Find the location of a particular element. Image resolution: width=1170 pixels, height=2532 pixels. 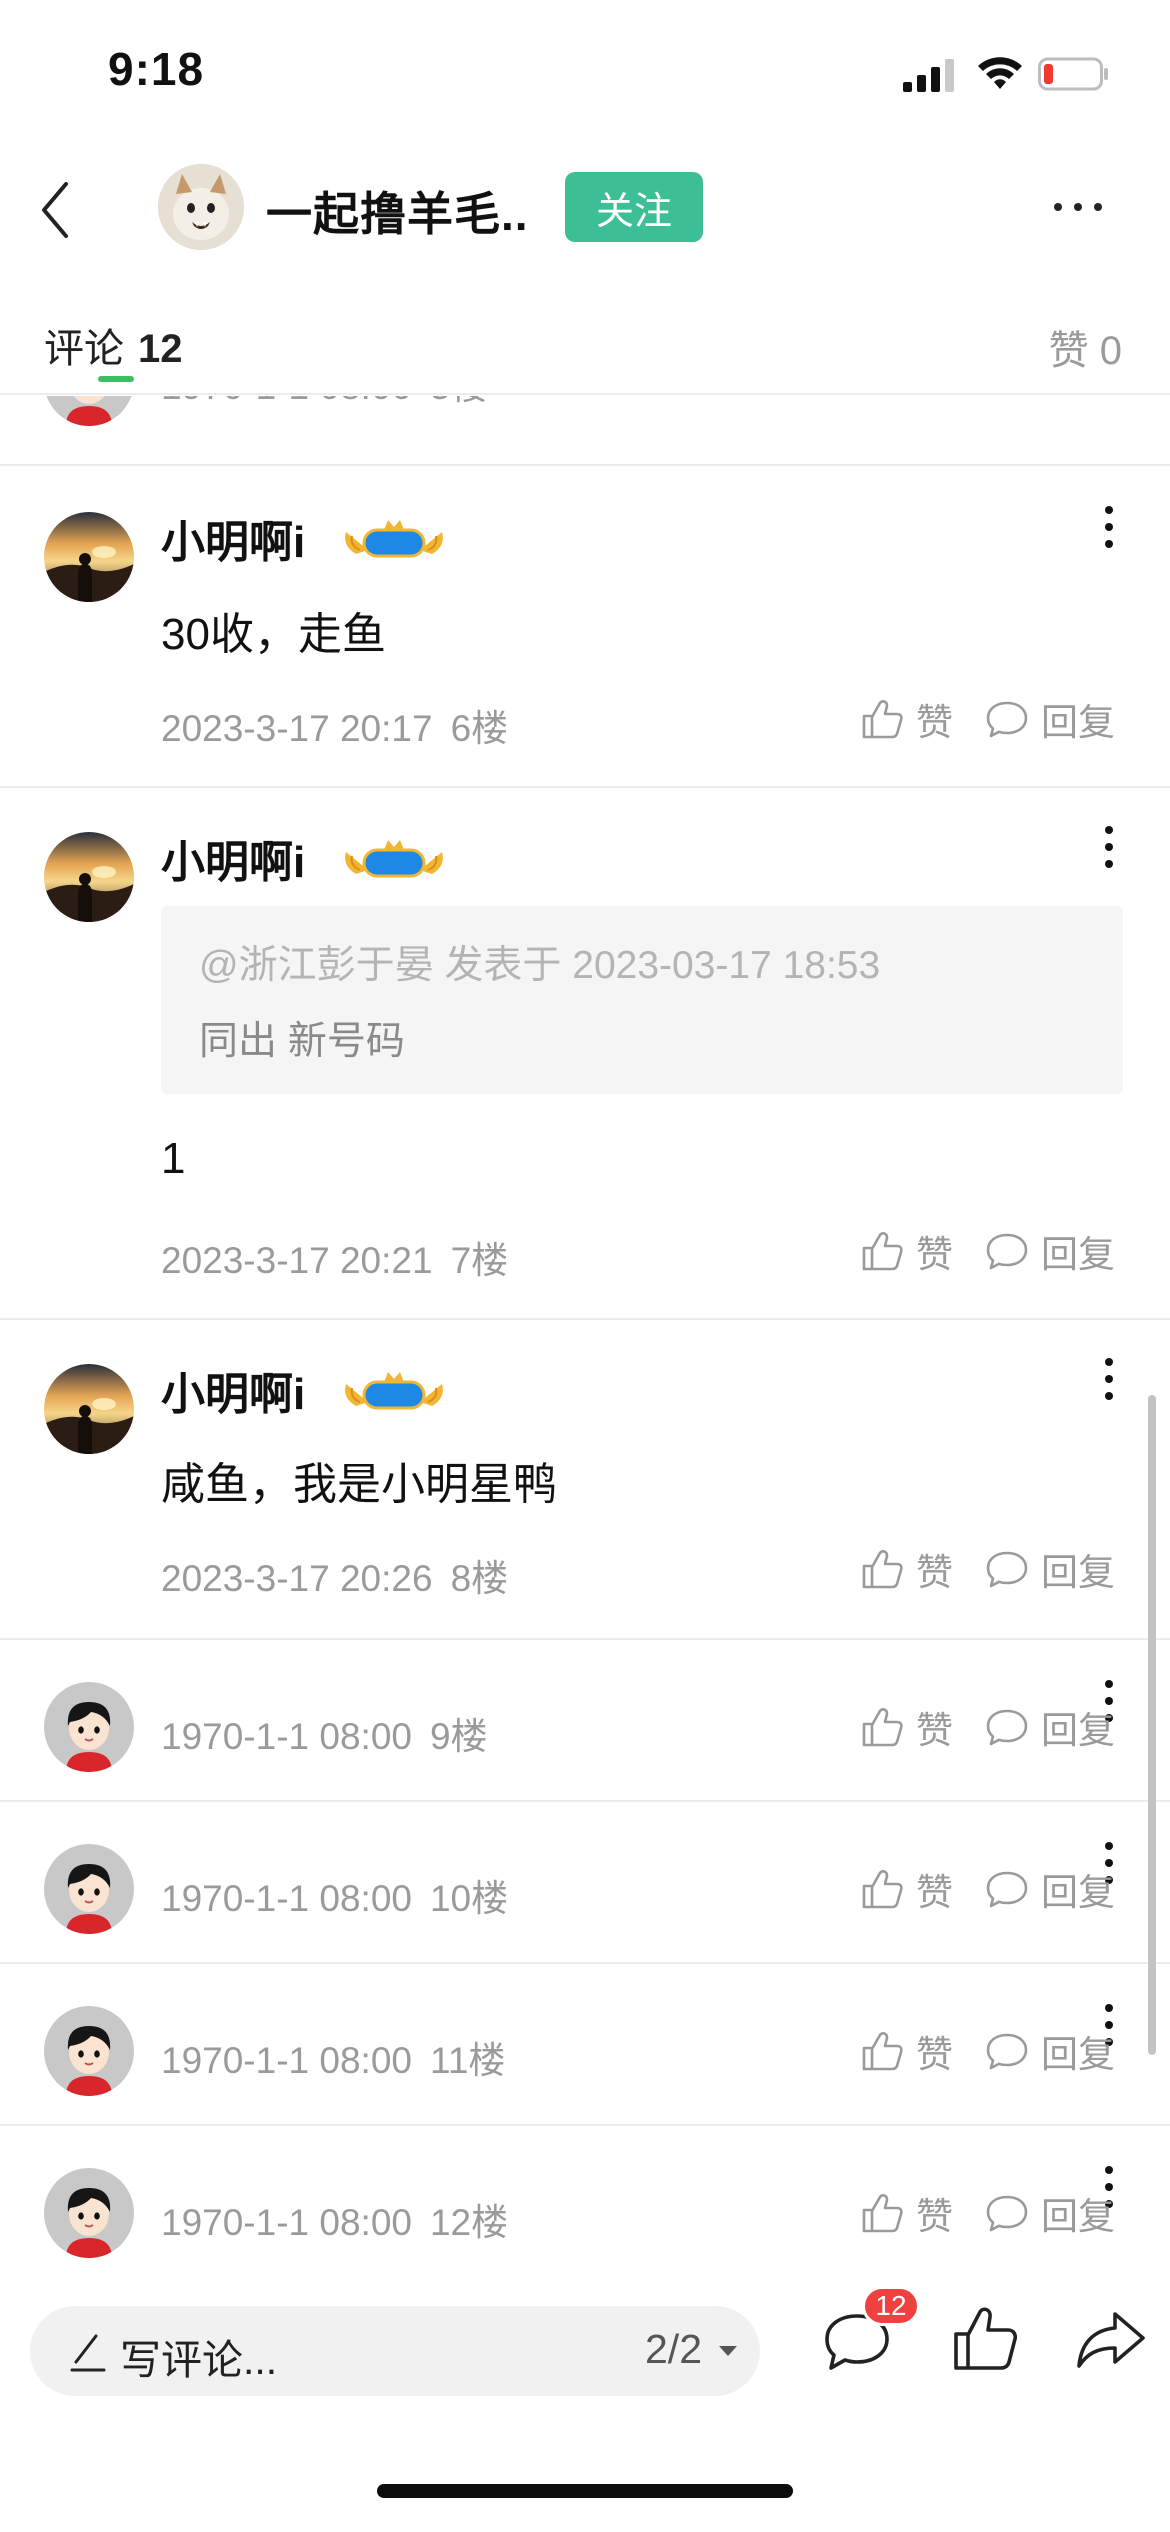

comment-floor: 6楼 is located at coordinates (479, 728).